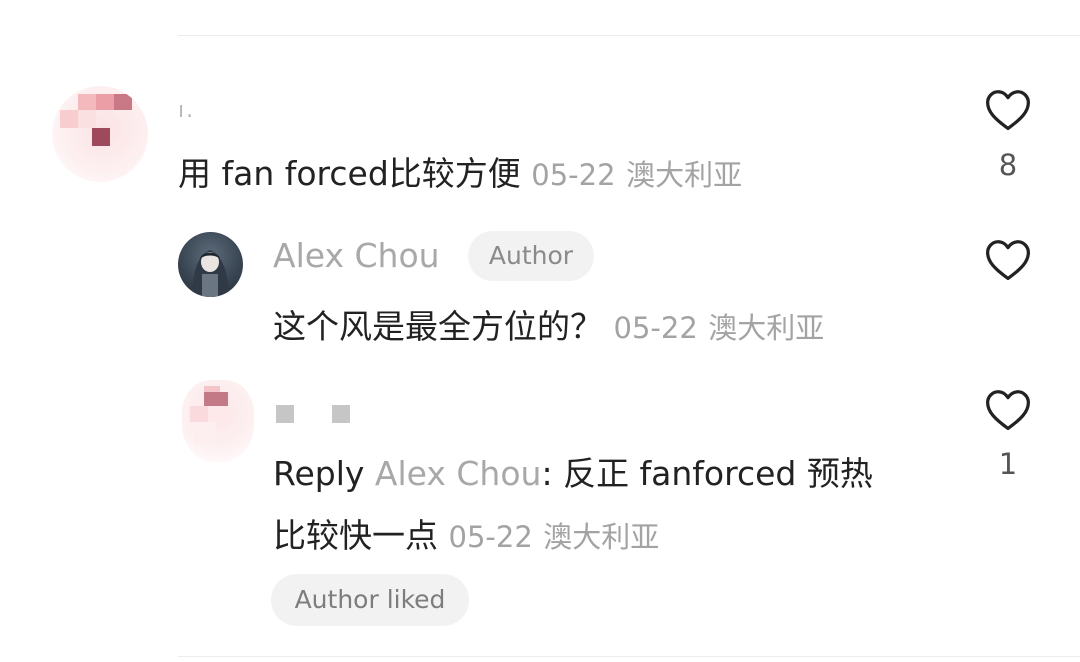 This screenshot has height=662, width=1080. Describe the element at coordinates (629, 656) in the screenshot. I see `bottom-divider` at that location.